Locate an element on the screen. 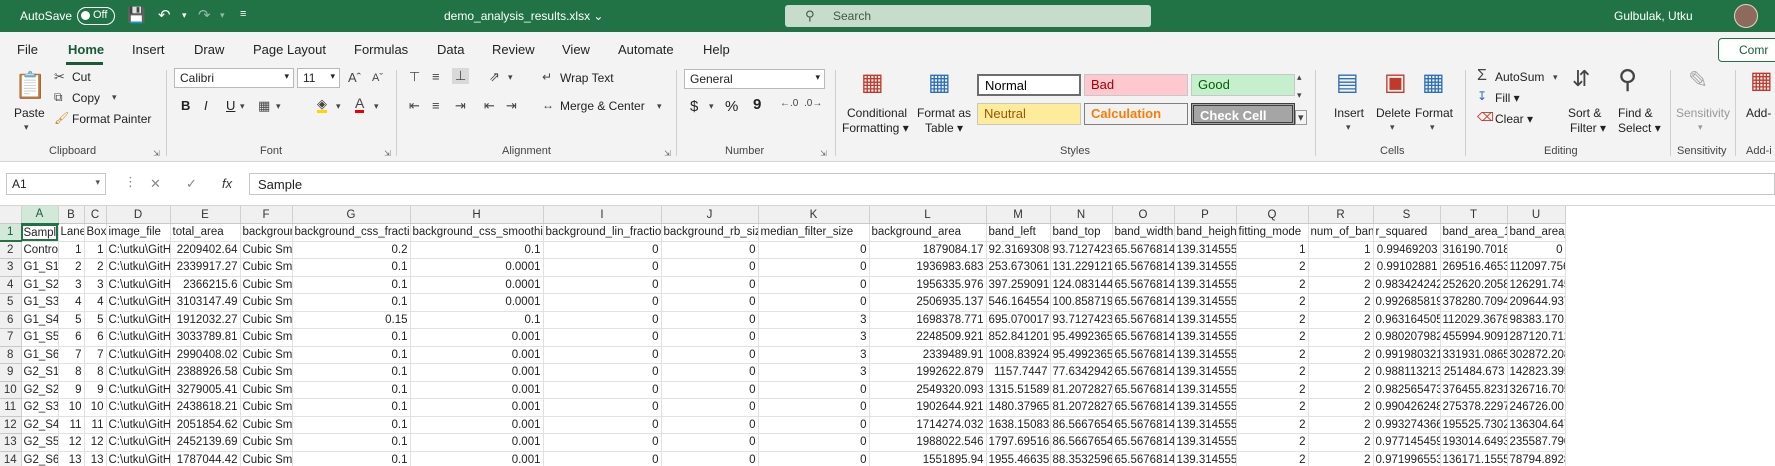  column-header: K is located at coordinates (814, 215).